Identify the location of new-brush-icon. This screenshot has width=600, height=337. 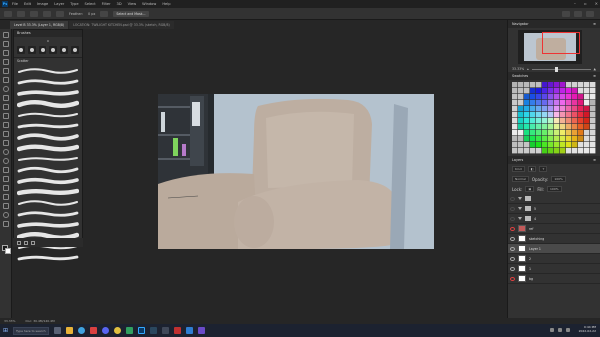
(26, 242).